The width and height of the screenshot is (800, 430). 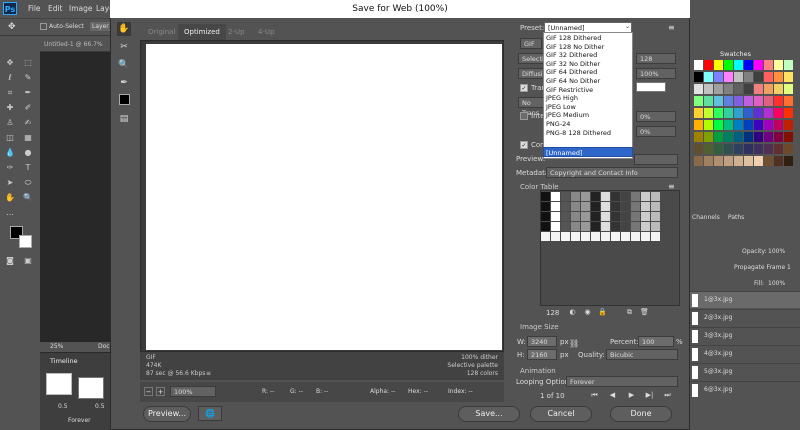 What do you see at coordinates (706, 217) in the screenshot?
I see `tab-channels: Channels` at bounding box center [706, 217].